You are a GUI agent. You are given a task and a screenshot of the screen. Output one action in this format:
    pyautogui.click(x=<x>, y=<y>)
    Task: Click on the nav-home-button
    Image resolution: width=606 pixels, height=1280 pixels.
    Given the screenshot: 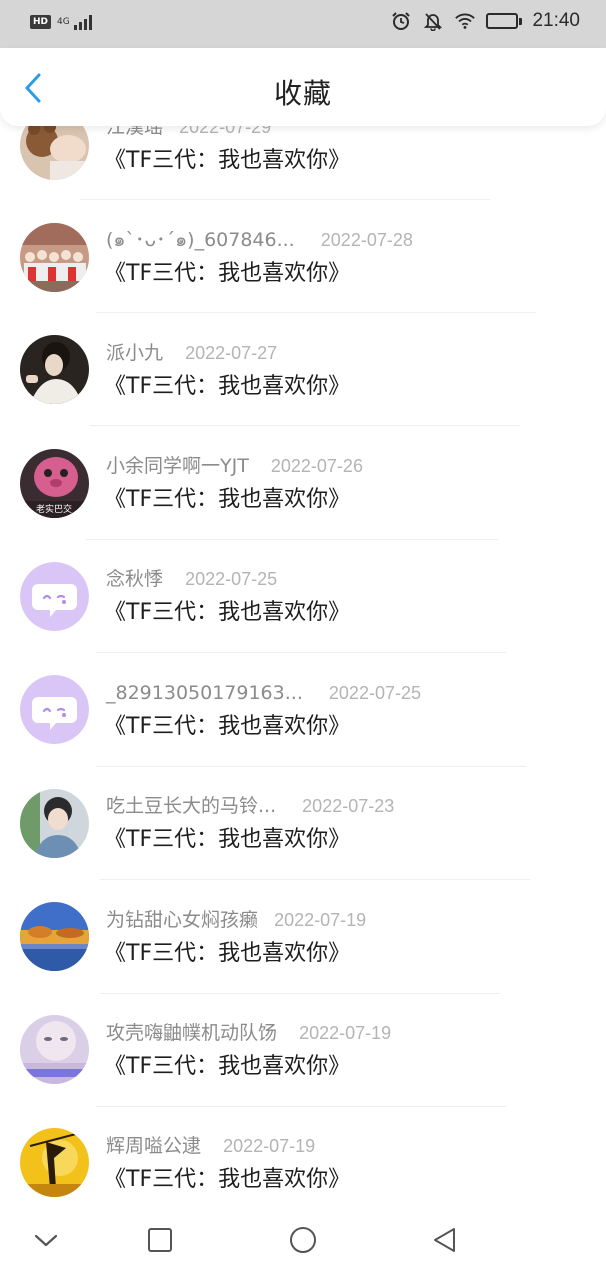 What is the action you would take?
    pyautogui.click(x=303, y=1240)
    